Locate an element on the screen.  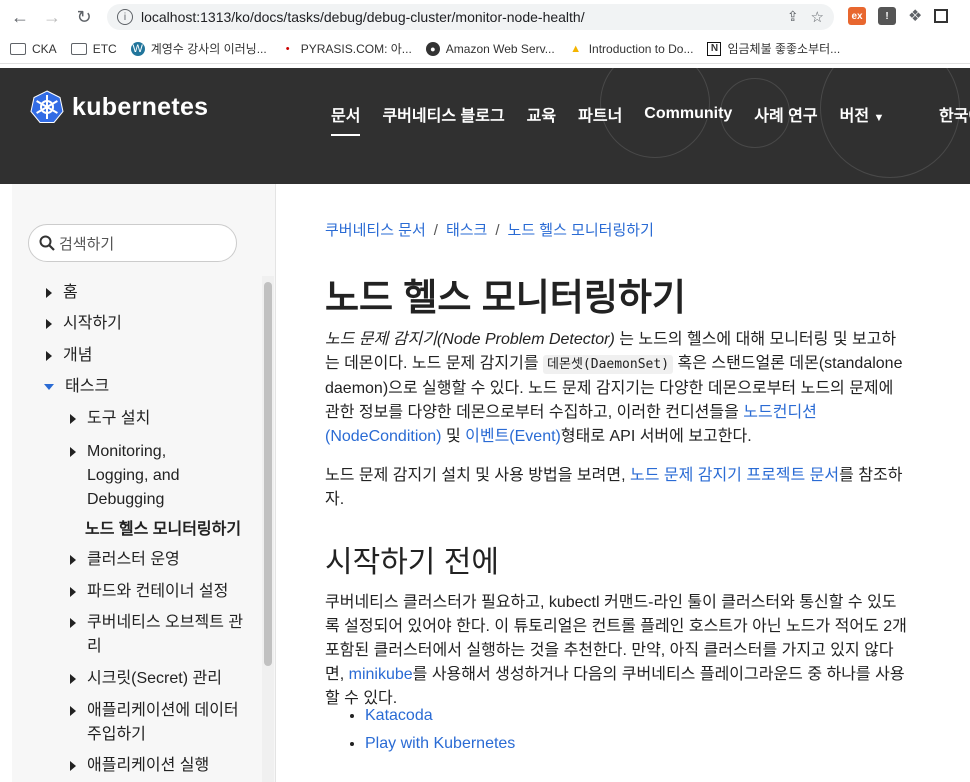
bookmark-star-icon: ☆ is located at coordinates (817, 17).